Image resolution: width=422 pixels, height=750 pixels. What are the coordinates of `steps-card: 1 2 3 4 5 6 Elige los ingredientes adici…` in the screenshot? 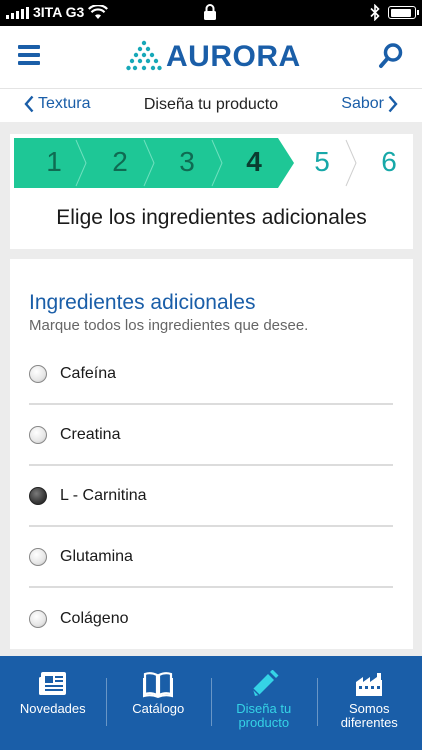 It's located at (211, 191).